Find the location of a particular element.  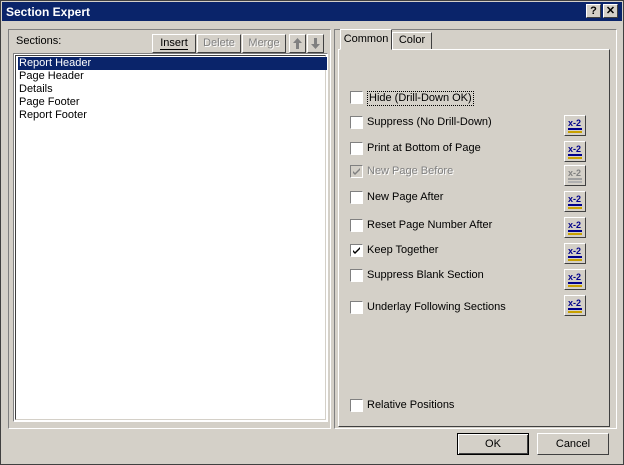

merge-button: Merge is located at coordinates (264, 43).